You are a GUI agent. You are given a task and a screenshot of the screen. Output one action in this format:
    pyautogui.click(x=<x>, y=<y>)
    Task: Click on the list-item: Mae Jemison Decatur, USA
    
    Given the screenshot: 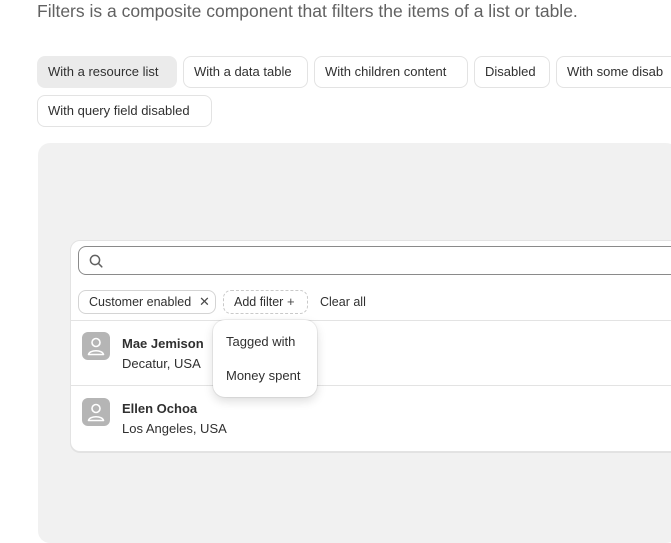 What is the action you would take?
    pyautogui.click(x=371, y=353)
    